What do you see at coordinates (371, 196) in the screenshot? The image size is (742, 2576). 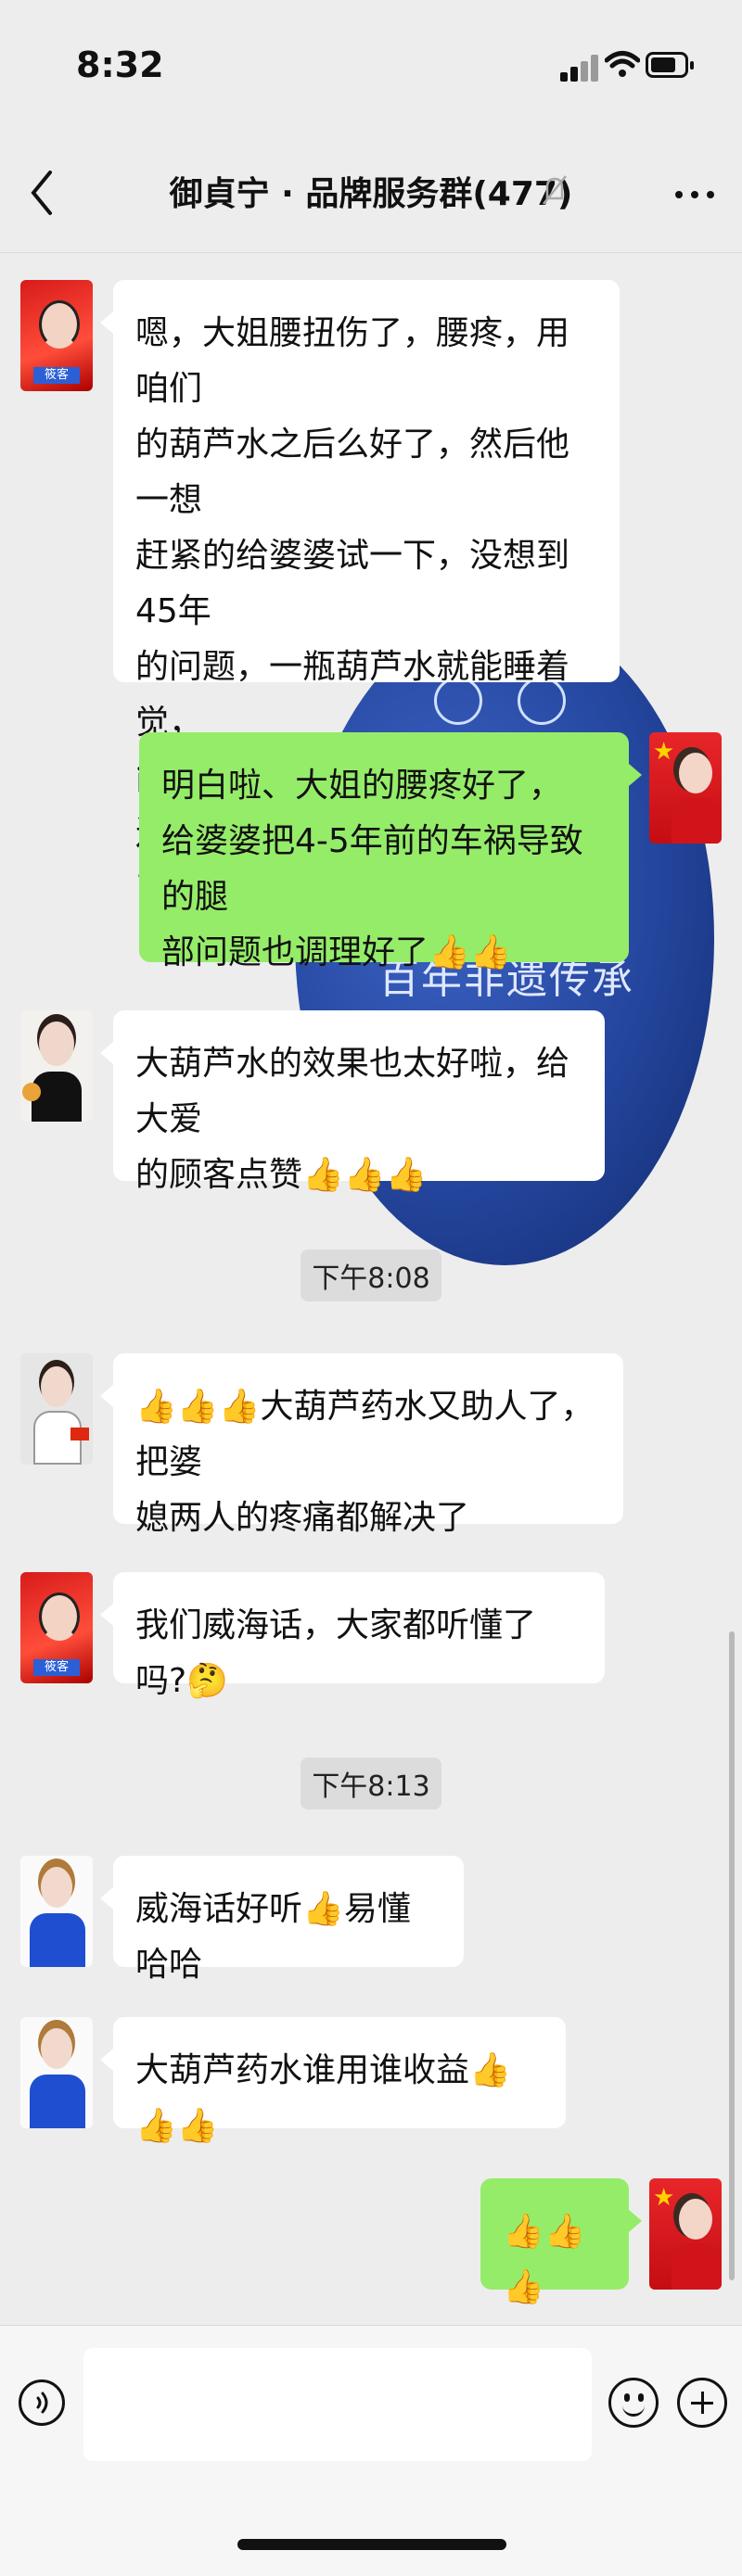 I see `chat-header: 御貞宁 · 品牌服务群(477)` at bounding box center [371, 196].